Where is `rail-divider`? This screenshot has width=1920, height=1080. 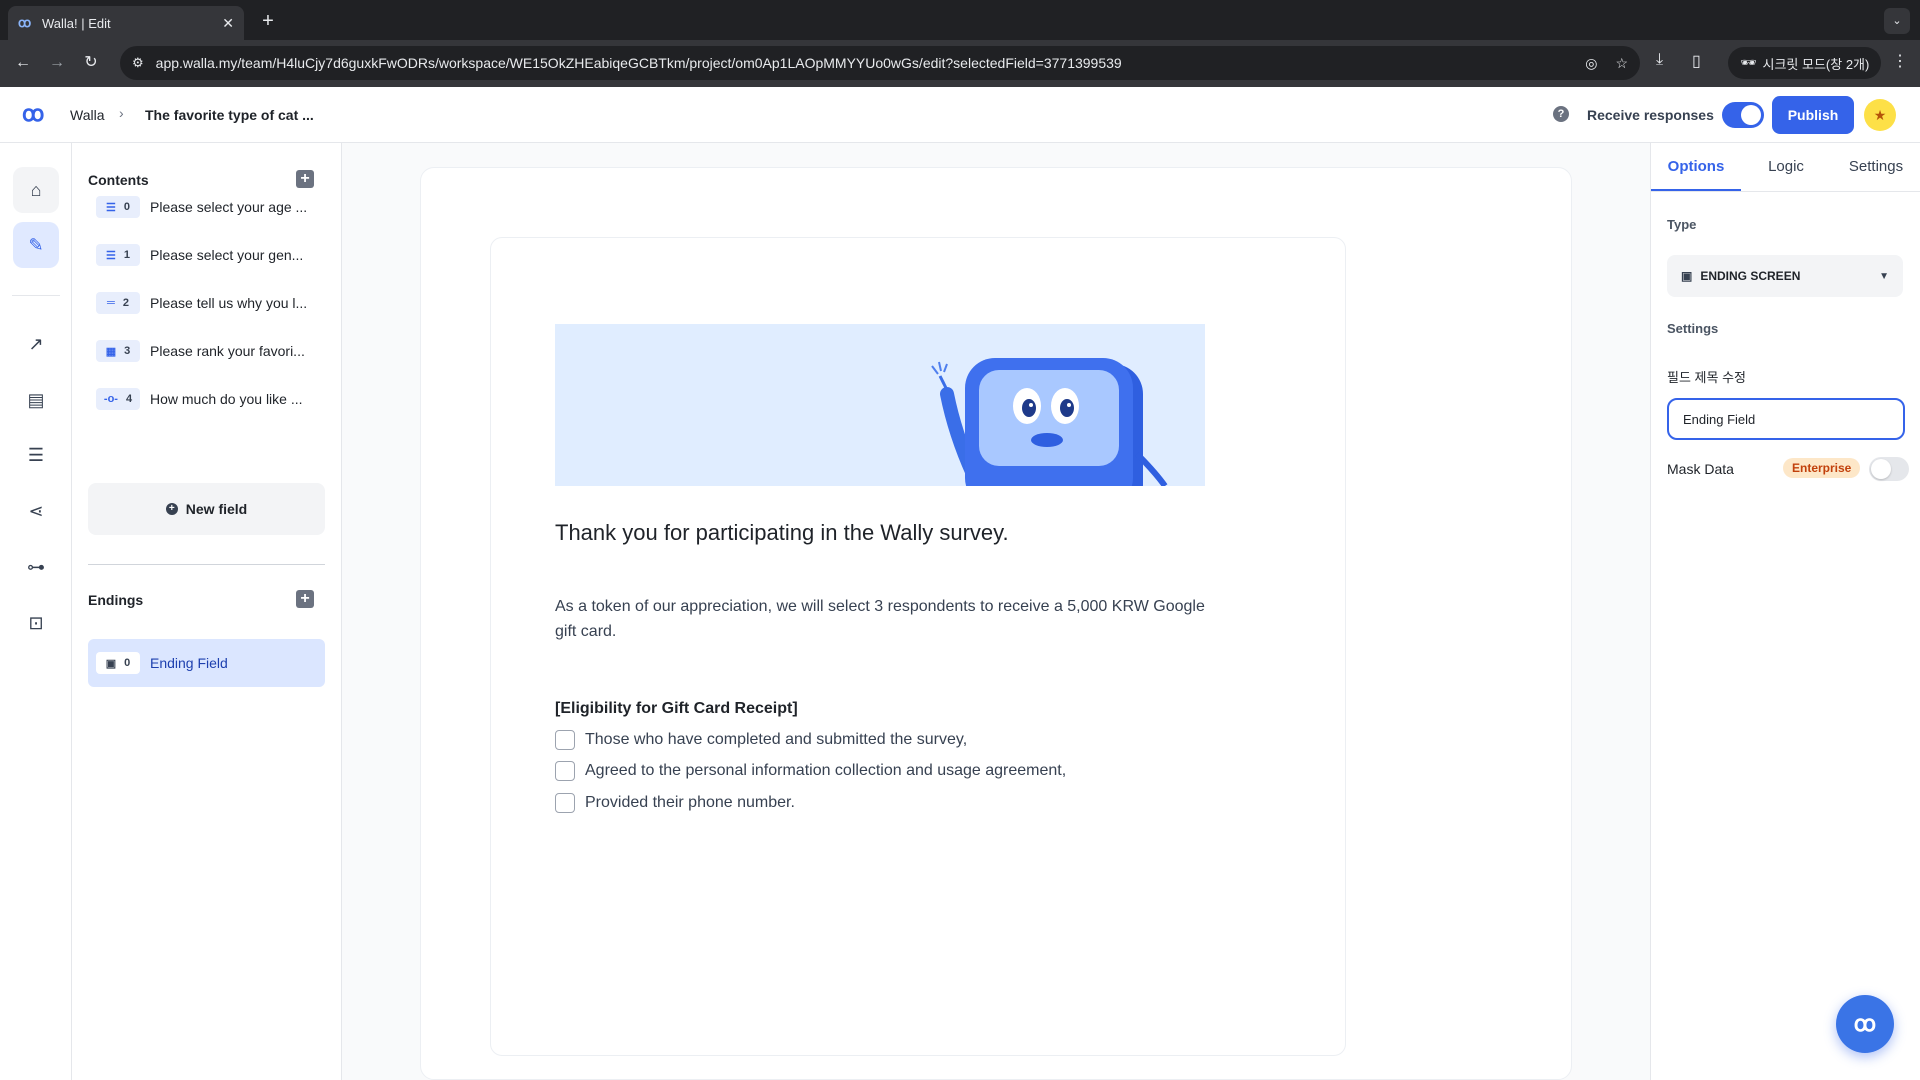 rail-divider is located at coordinates (36, 295).